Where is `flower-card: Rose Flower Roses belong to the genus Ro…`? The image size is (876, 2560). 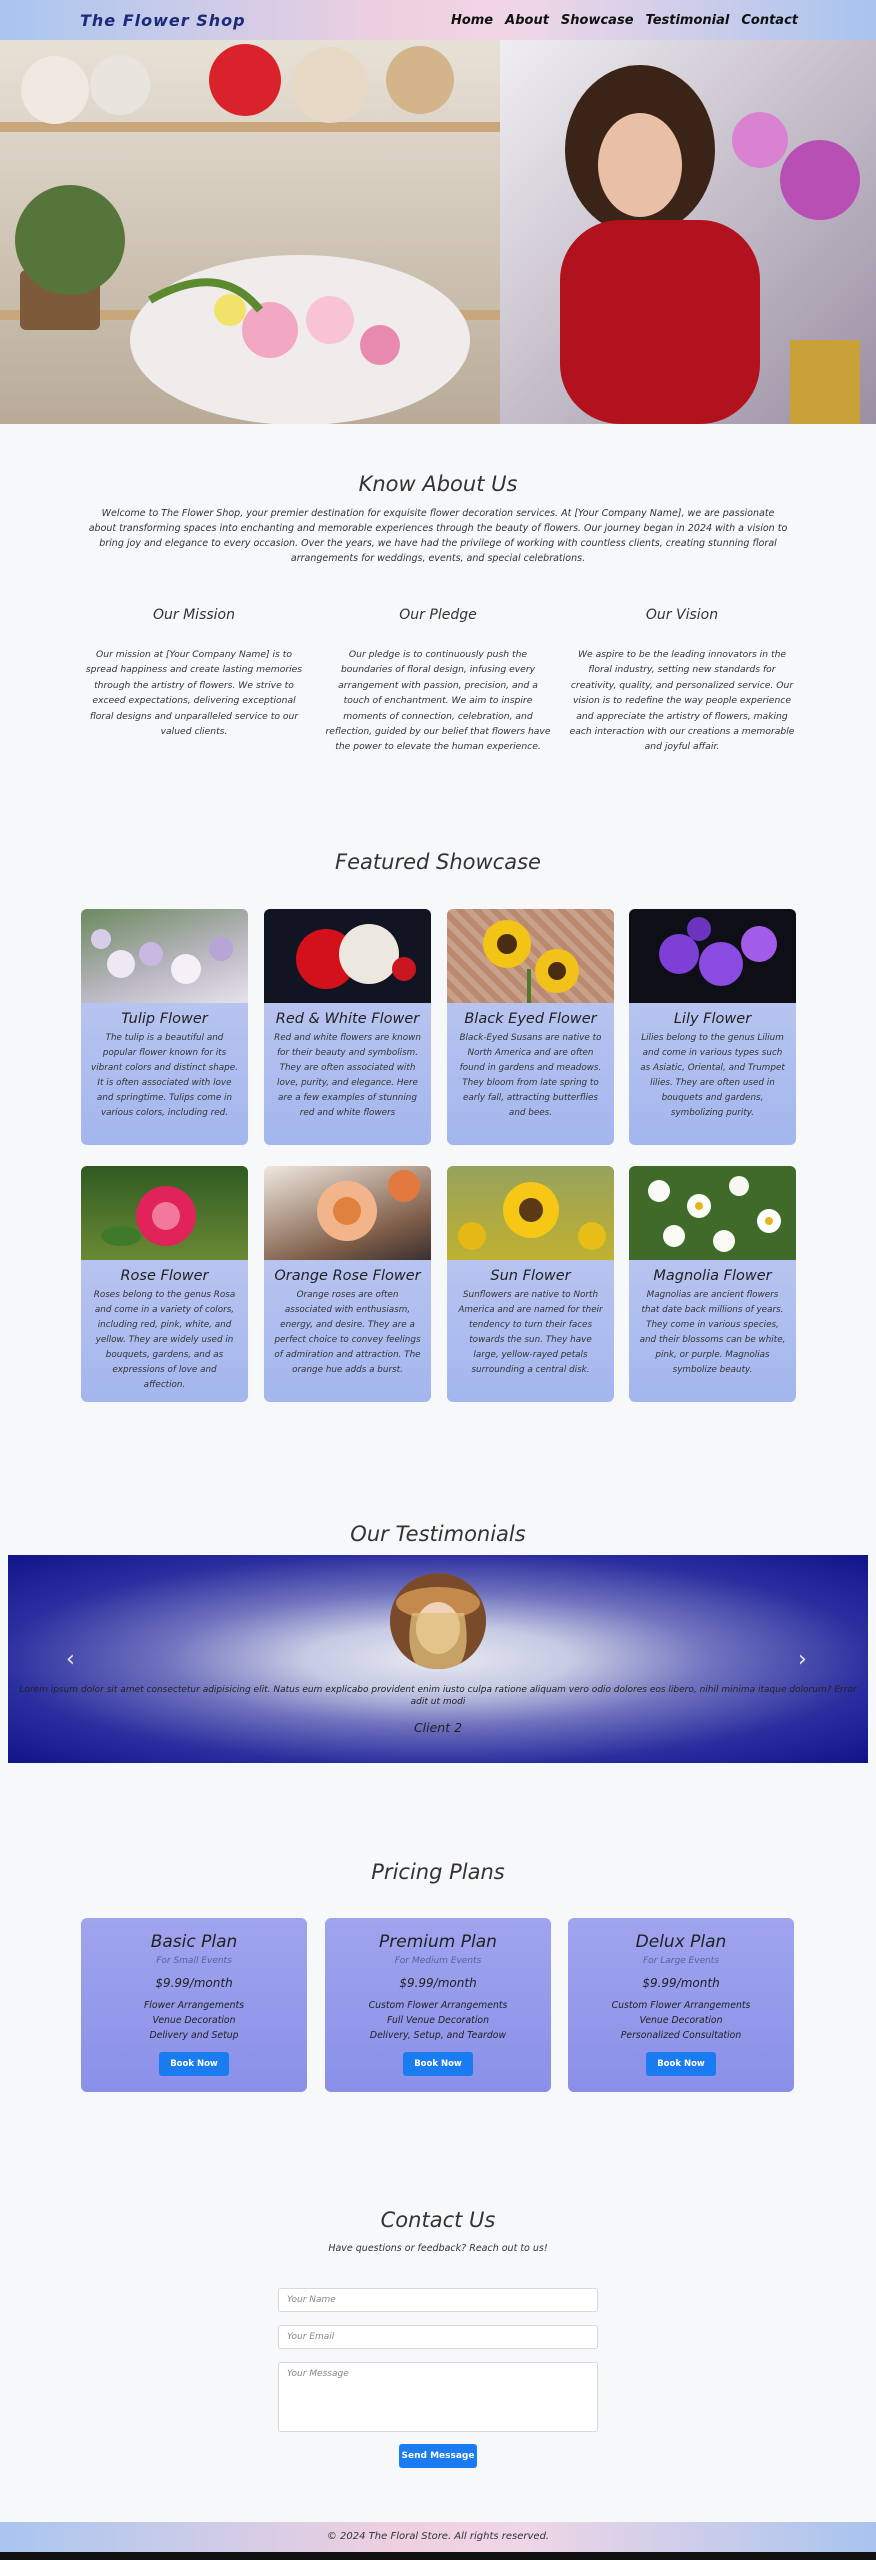 flower-card: Rose Flower Roses belong to the genus Ro… is located at coordinates (164, 1284).